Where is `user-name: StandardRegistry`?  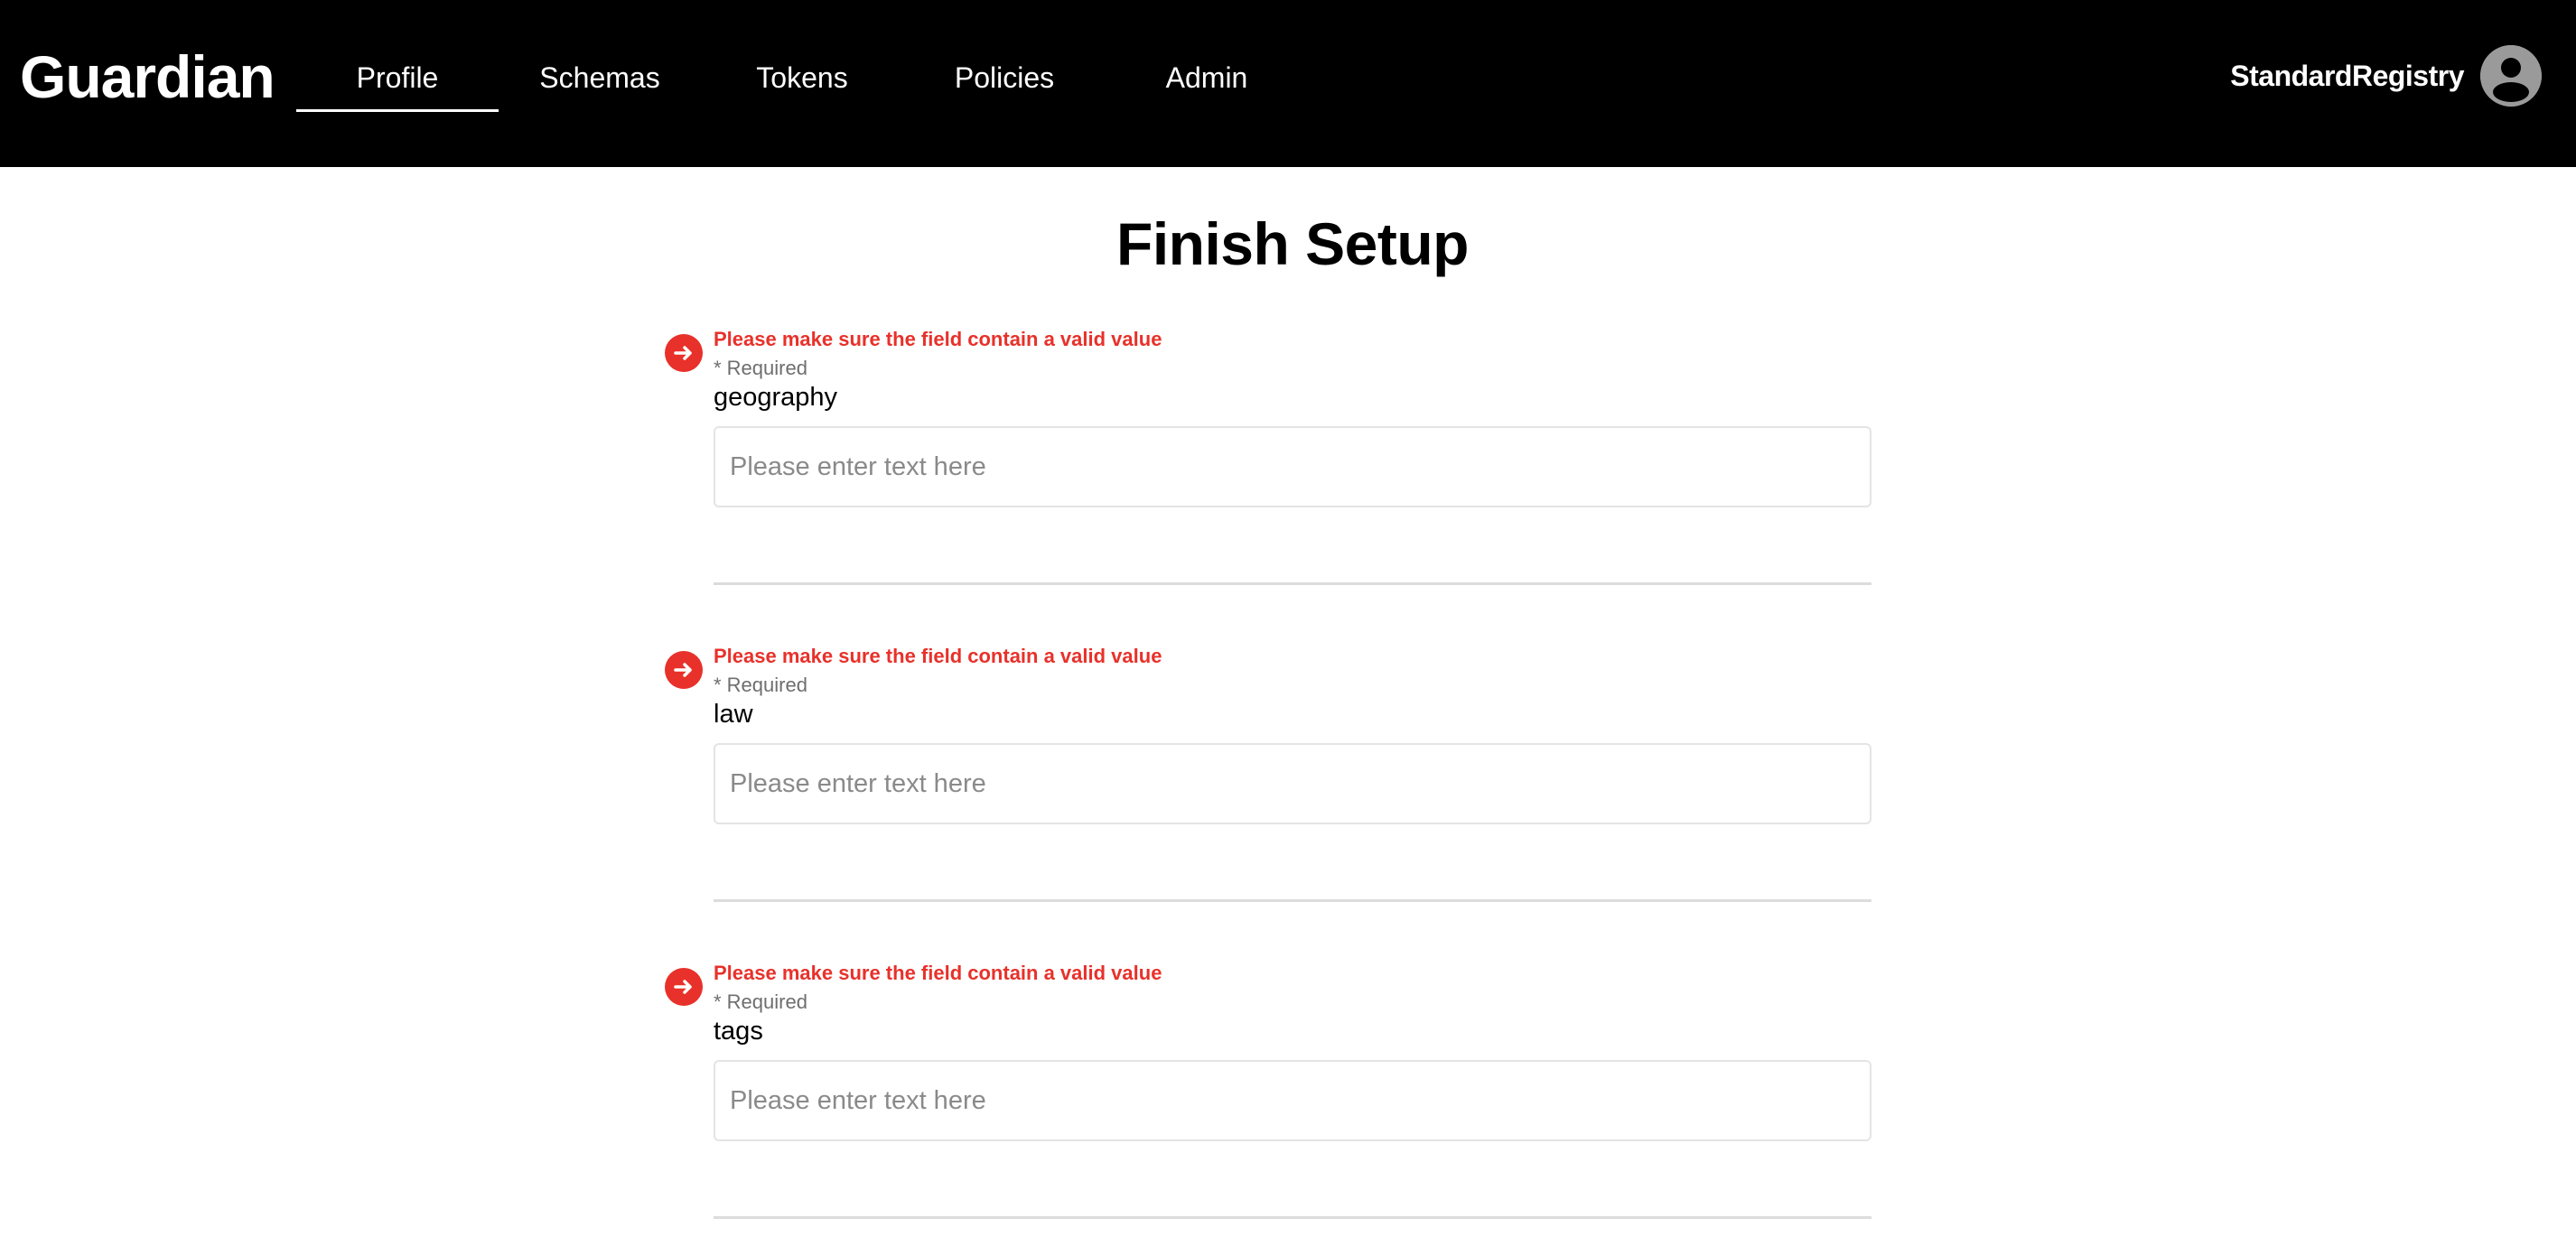
user-name: StandardRegistry is located at coordinates (2347, 75).